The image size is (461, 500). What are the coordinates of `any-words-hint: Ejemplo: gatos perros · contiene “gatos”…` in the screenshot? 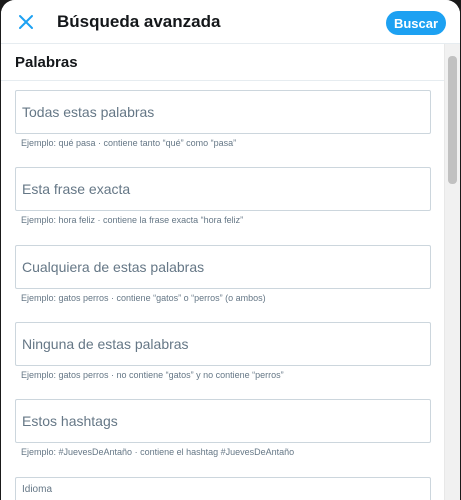 It's located at (143, 298).